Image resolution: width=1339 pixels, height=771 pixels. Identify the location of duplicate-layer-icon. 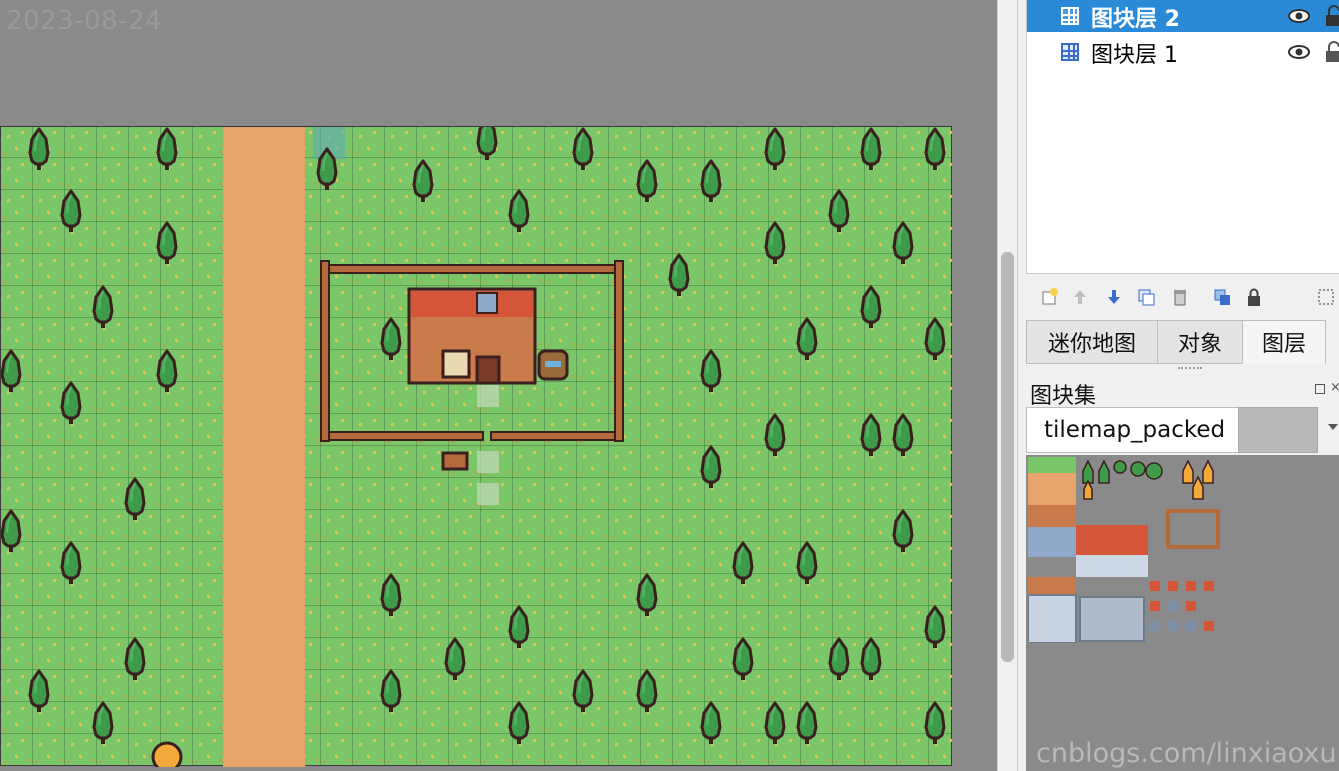
(1146, 297).